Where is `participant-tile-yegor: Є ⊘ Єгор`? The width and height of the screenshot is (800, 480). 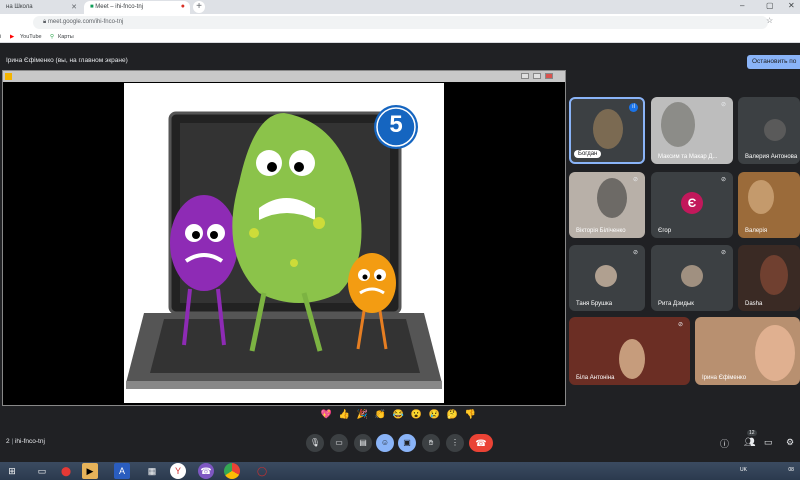 participant-tile-yegor: Є ⊘ Єгор is located at coordinates (692, 205).